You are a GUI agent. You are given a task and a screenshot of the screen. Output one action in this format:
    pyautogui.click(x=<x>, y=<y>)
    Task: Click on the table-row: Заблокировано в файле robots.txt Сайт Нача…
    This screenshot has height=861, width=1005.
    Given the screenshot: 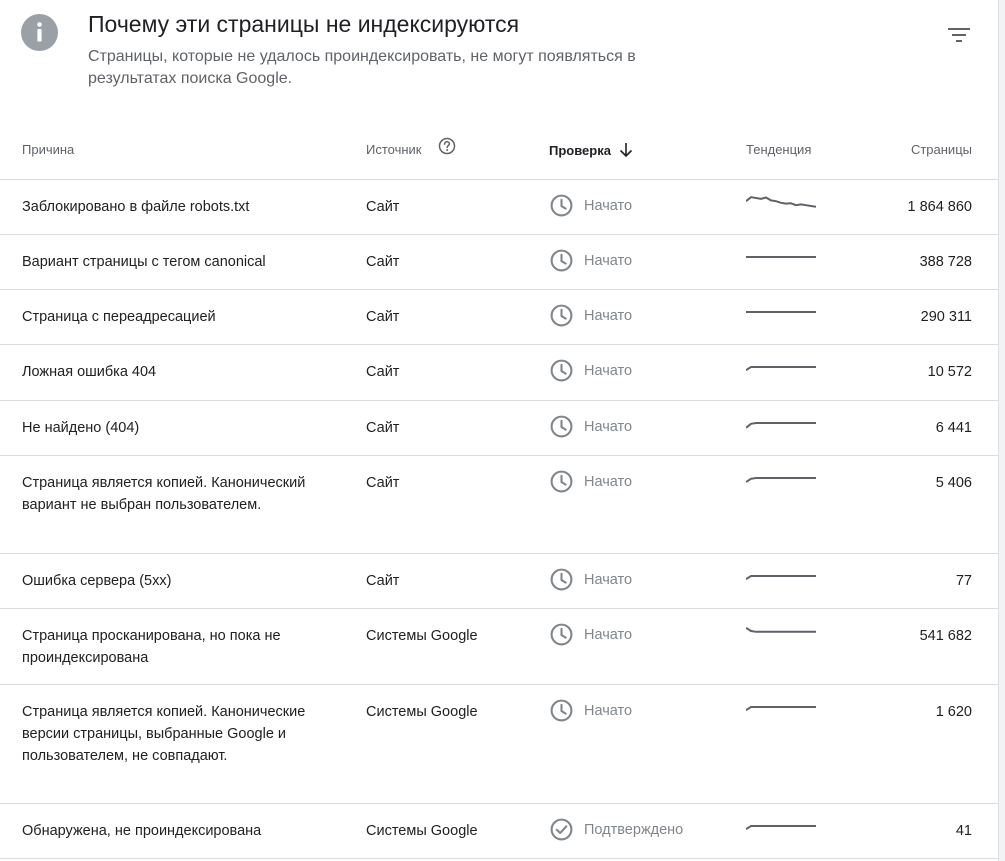 What is the action you would take?
    pyautogui.click(x=499, y=207)
    